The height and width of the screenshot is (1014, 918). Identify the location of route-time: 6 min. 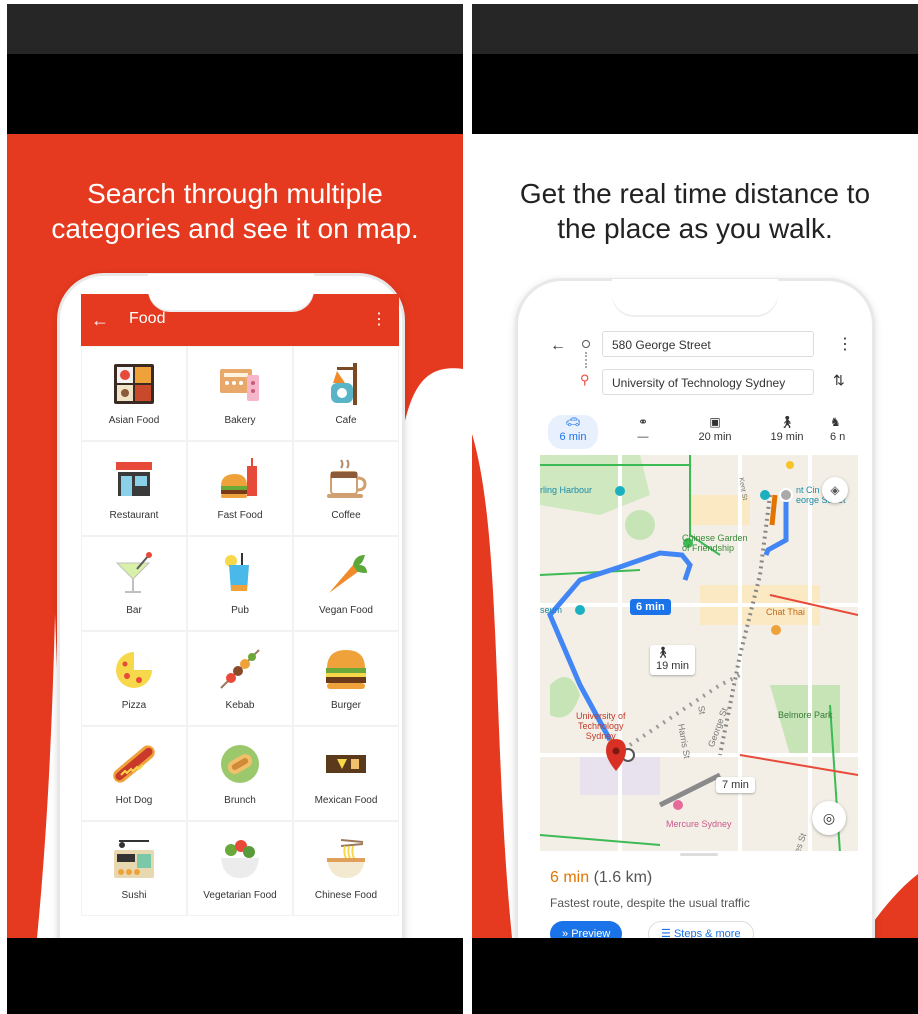
(570, 877).